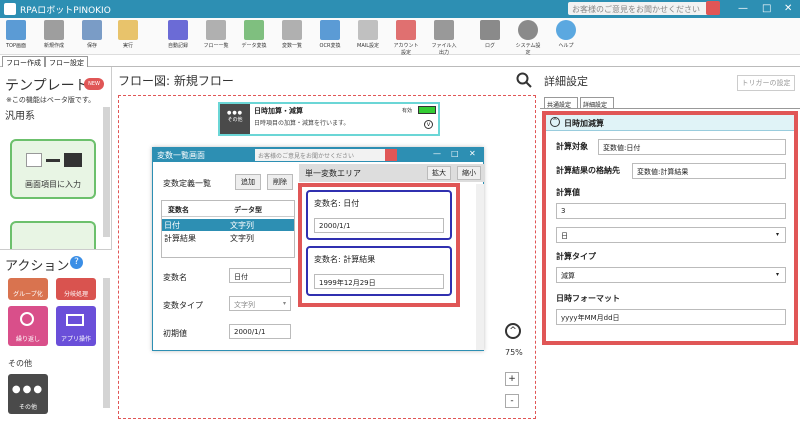 Image resolution: width=800 pixels, height=425 pixels. What do you see at coordinates (34, 160) in the screenshot?
I see `mouse-input-icon` at bounding box center [34, 160].